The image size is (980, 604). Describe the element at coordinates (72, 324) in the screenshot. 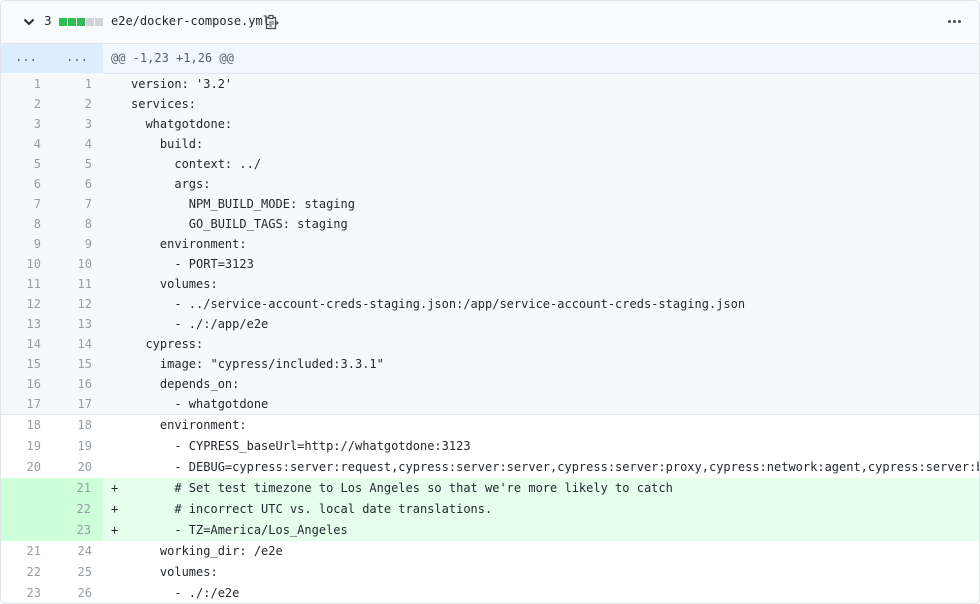

I see `new-line-number: 13` at that location.